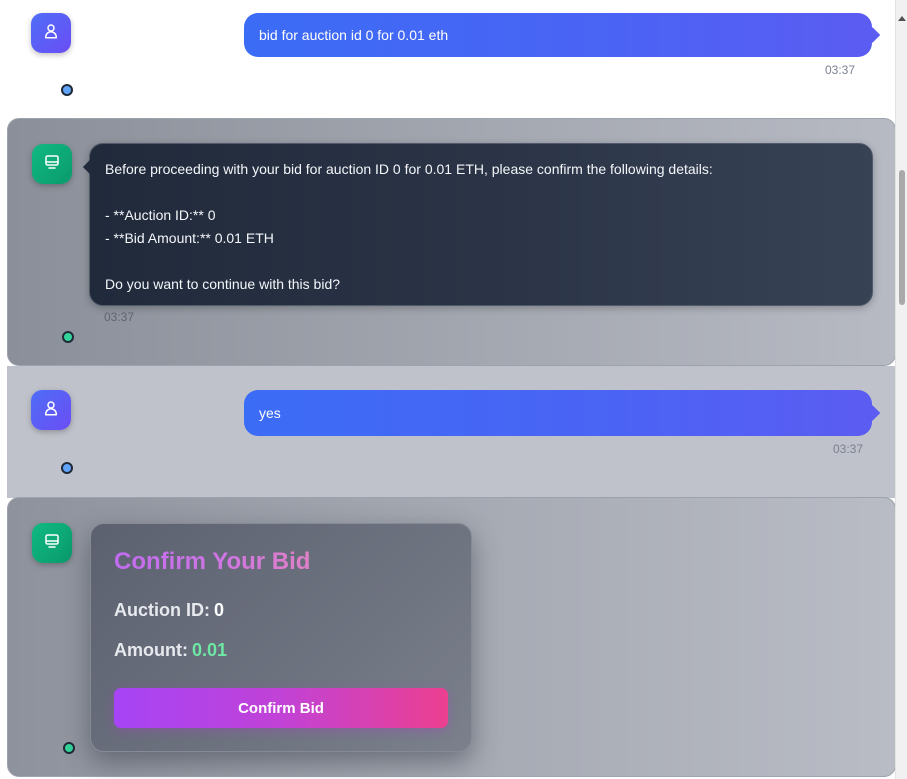 This screenshot has height=779, width=907. I want to click on user-message-bubble: yes, so click(558, 413).